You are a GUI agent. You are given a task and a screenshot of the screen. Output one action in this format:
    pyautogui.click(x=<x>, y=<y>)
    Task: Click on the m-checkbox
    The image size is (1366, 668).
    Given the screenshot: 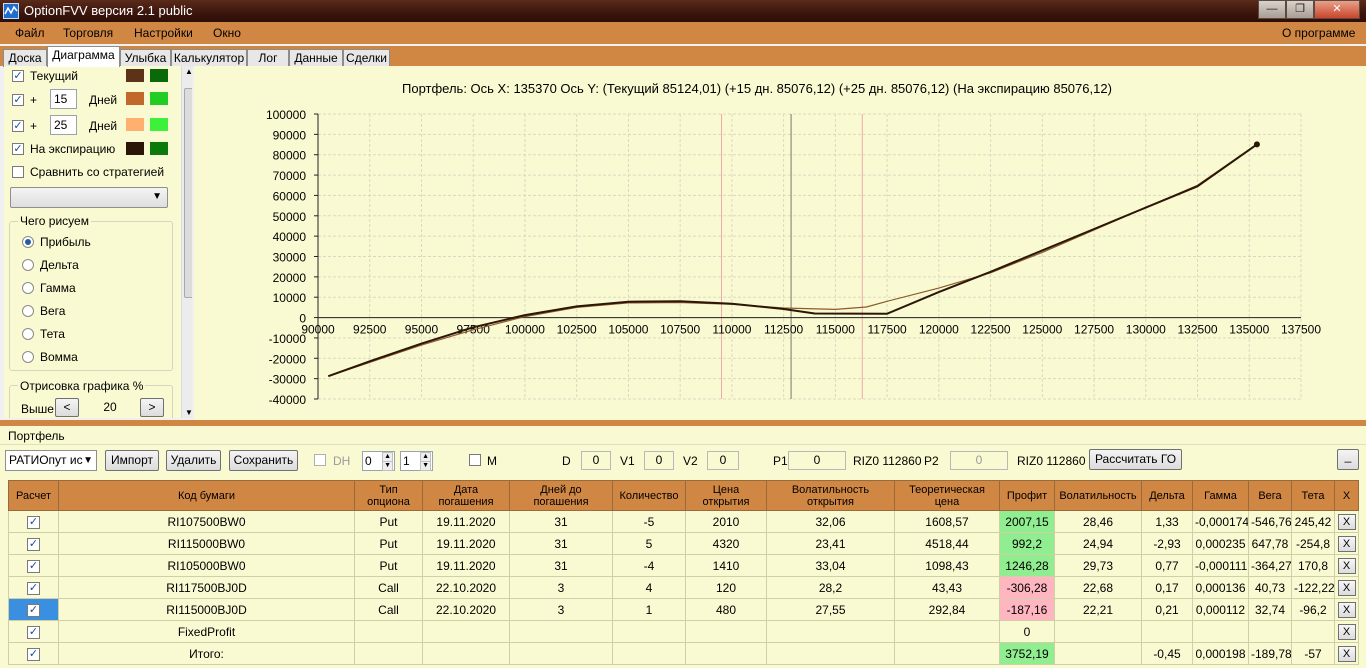 What is the action you would take?
    pyautogui.click(x=475, y=460)
    